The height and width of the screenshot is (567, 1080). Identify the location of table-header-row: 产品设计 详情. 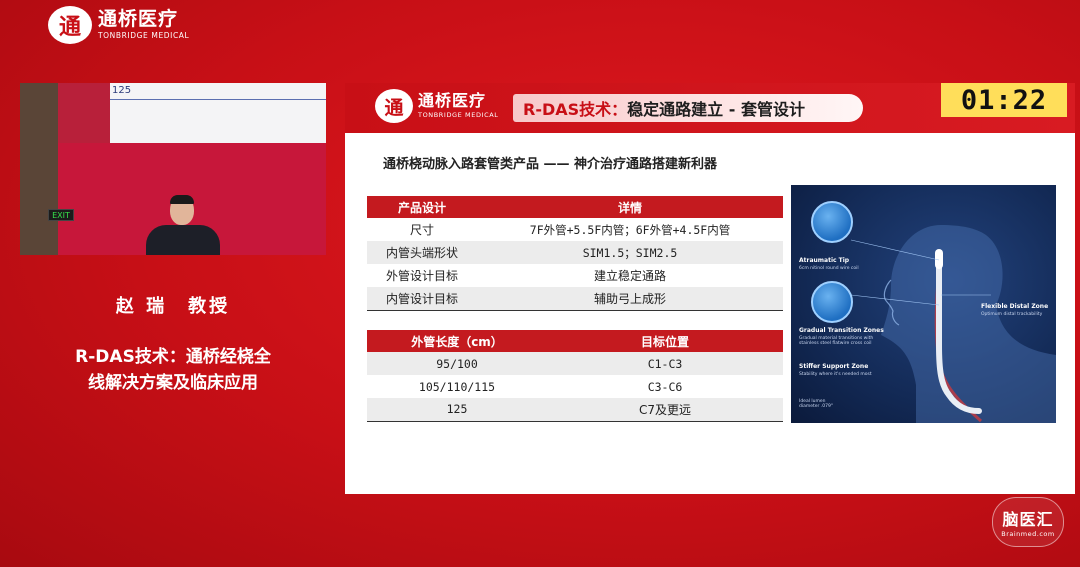
(575, 207).